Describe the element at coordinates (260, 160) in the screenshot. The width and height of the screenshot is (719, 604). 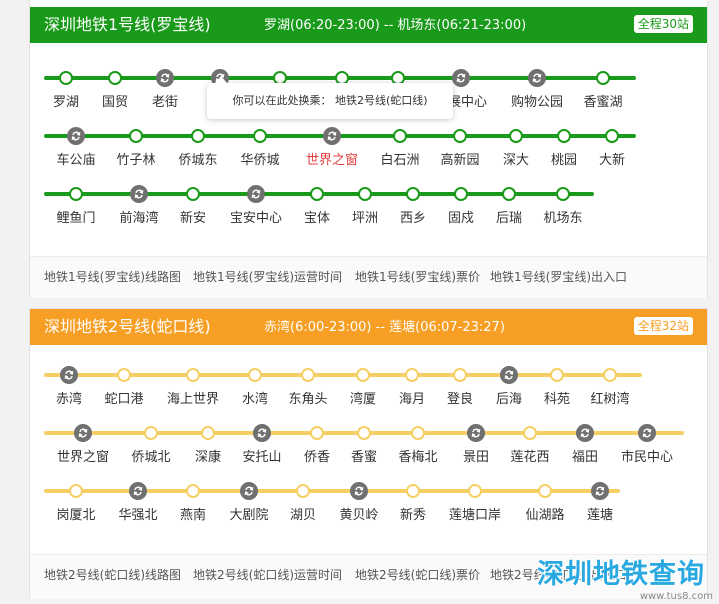
I see `station-name: 华侨城` at that location.